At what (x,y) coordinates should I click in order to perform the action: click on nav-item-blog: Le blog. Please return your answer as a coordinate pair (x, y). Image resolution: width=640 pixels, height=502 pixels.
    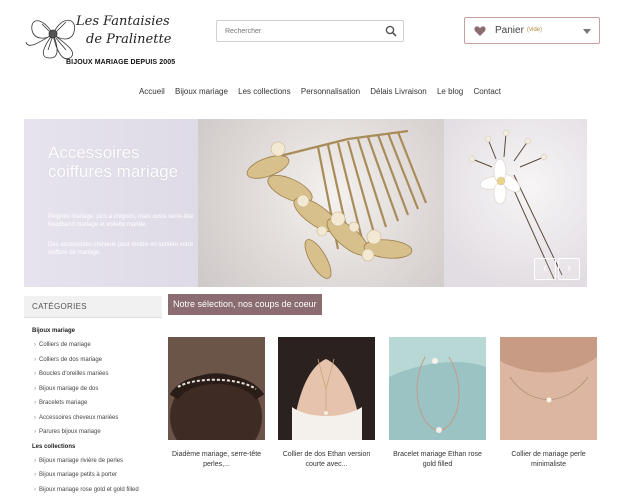
    Looking at the image, I should click on (450, 91).